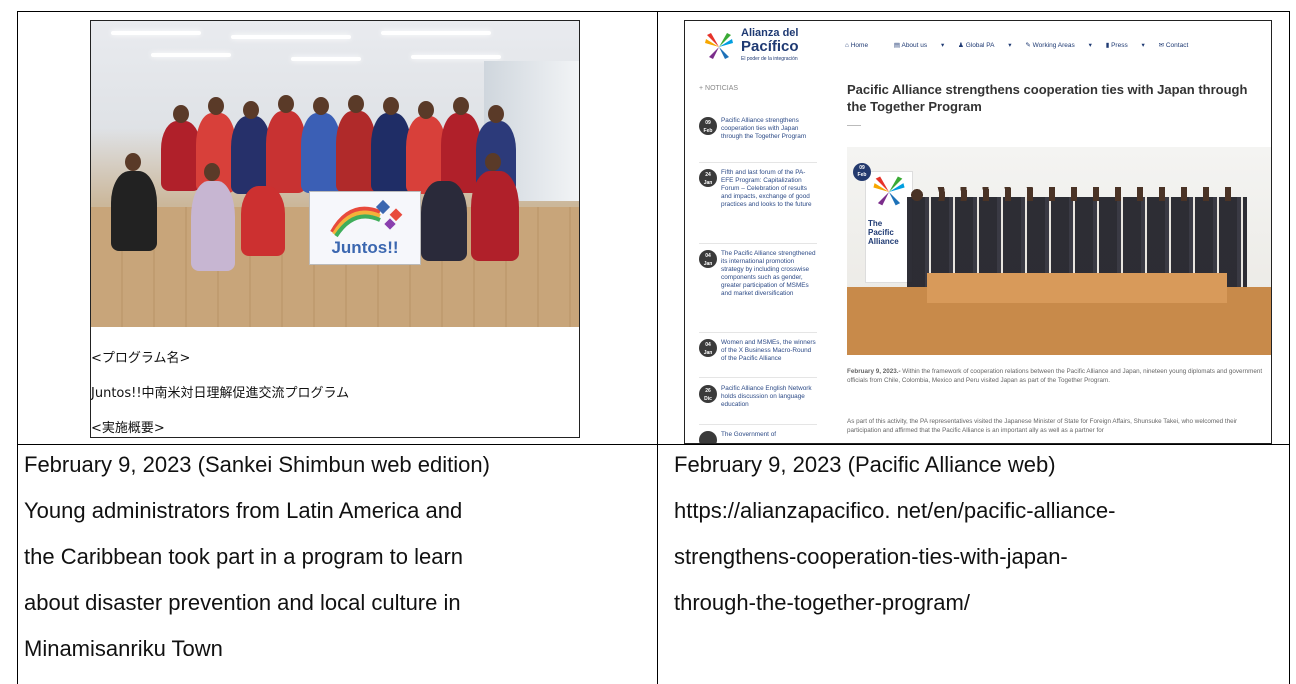  I want to click on nav-home: ⌂ Home, so click(862, 45).